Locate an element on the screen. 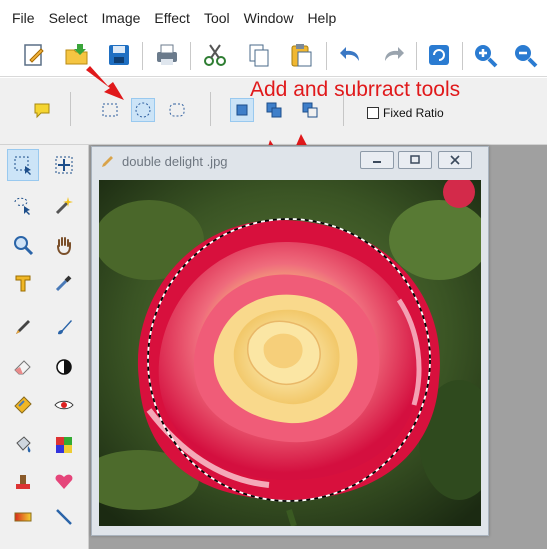 This screenshot has height=549, width=547. print-icon is located at coordinates (167, 54).